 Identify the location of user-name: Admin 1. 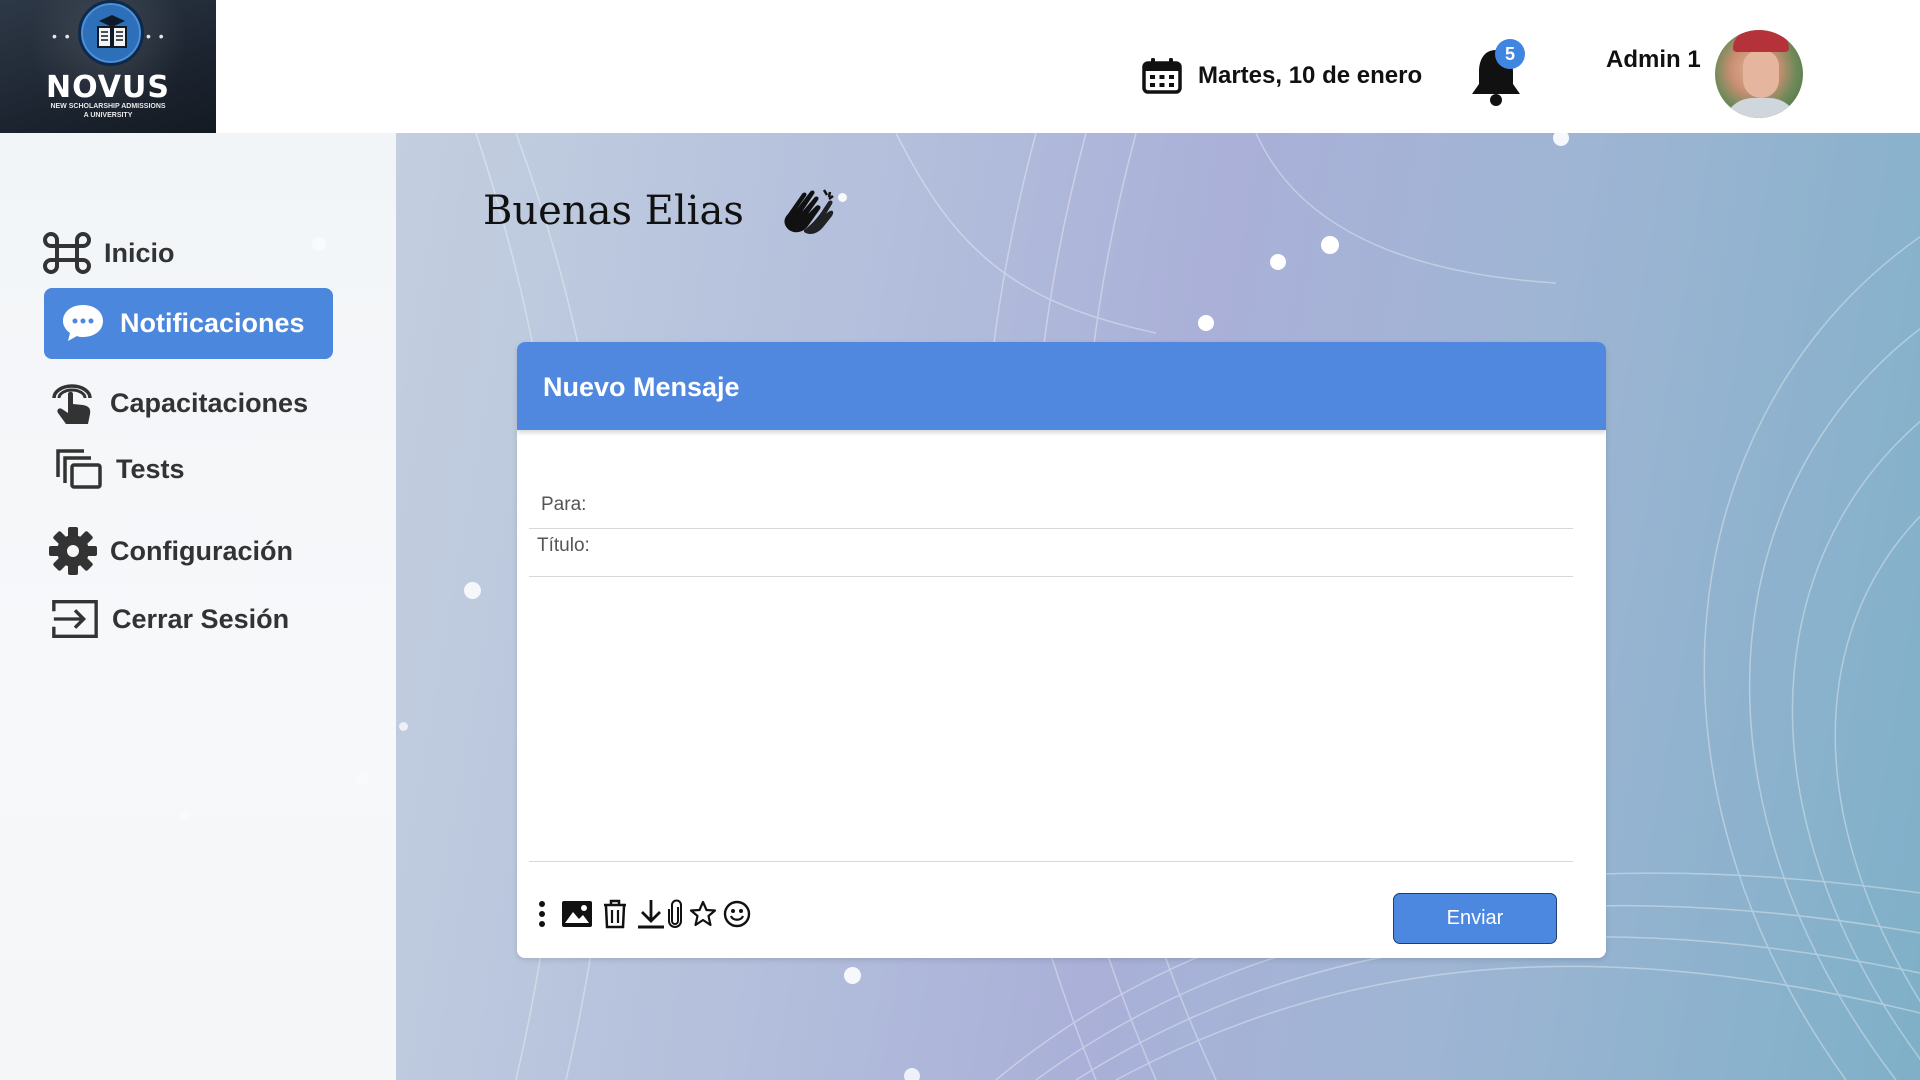
(1653, 60).